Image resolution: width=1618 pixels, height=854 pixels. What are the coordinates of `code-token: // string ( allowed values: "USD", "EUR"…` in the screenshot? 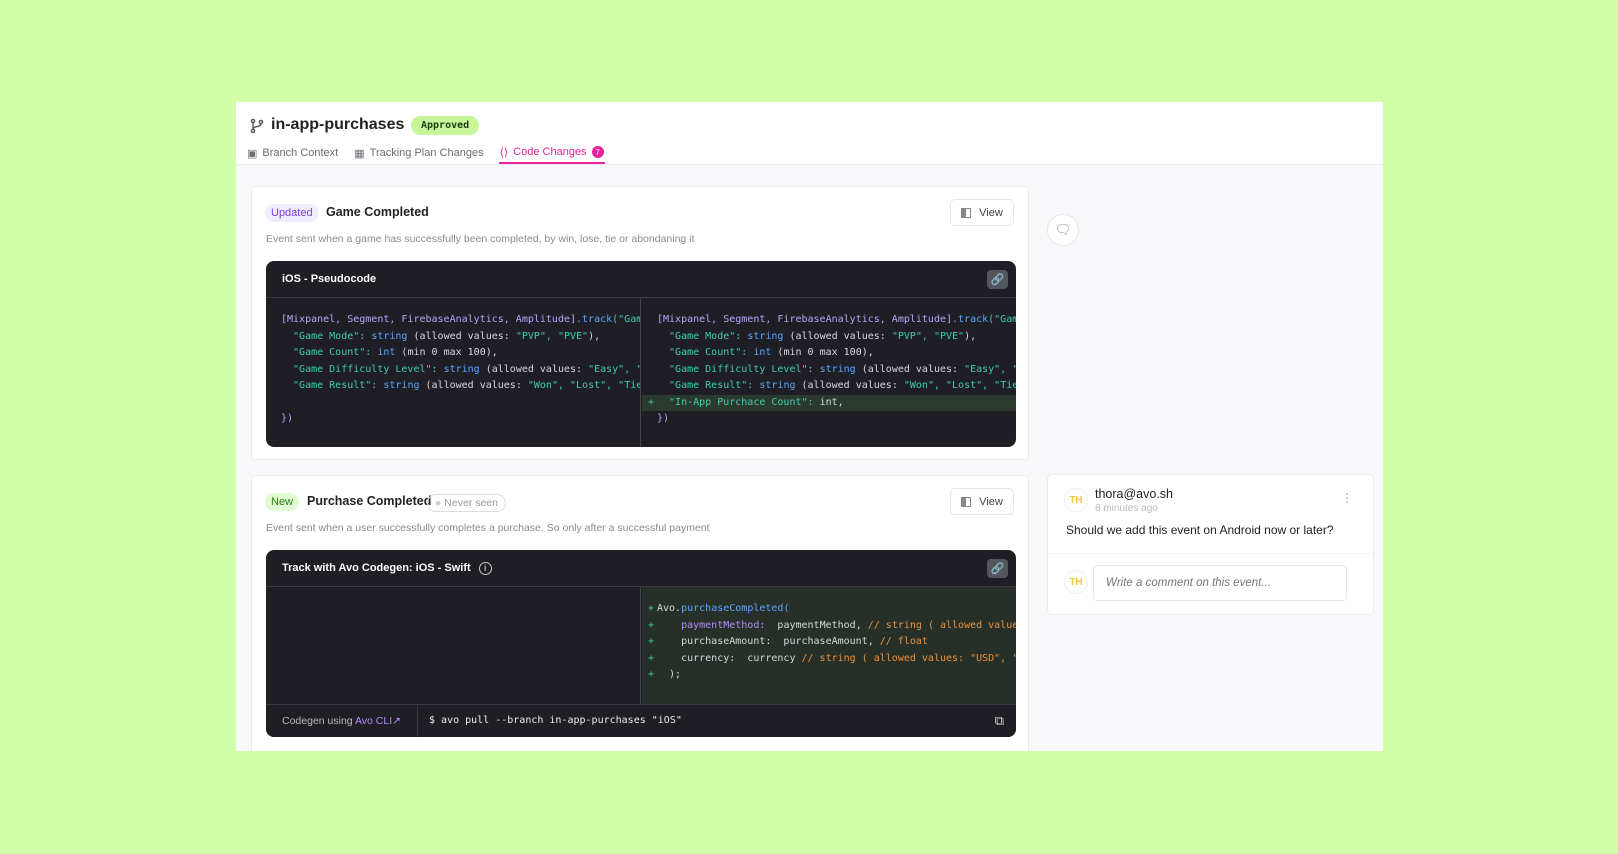 It's located at (909, 658).